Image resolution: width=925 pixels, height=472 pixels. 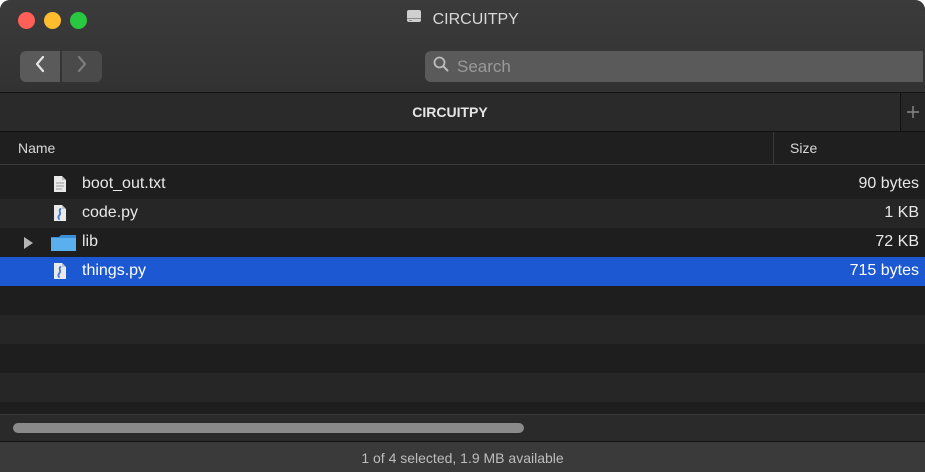 I want to click on scrollbar-thumb, so click(x=268, y=428).